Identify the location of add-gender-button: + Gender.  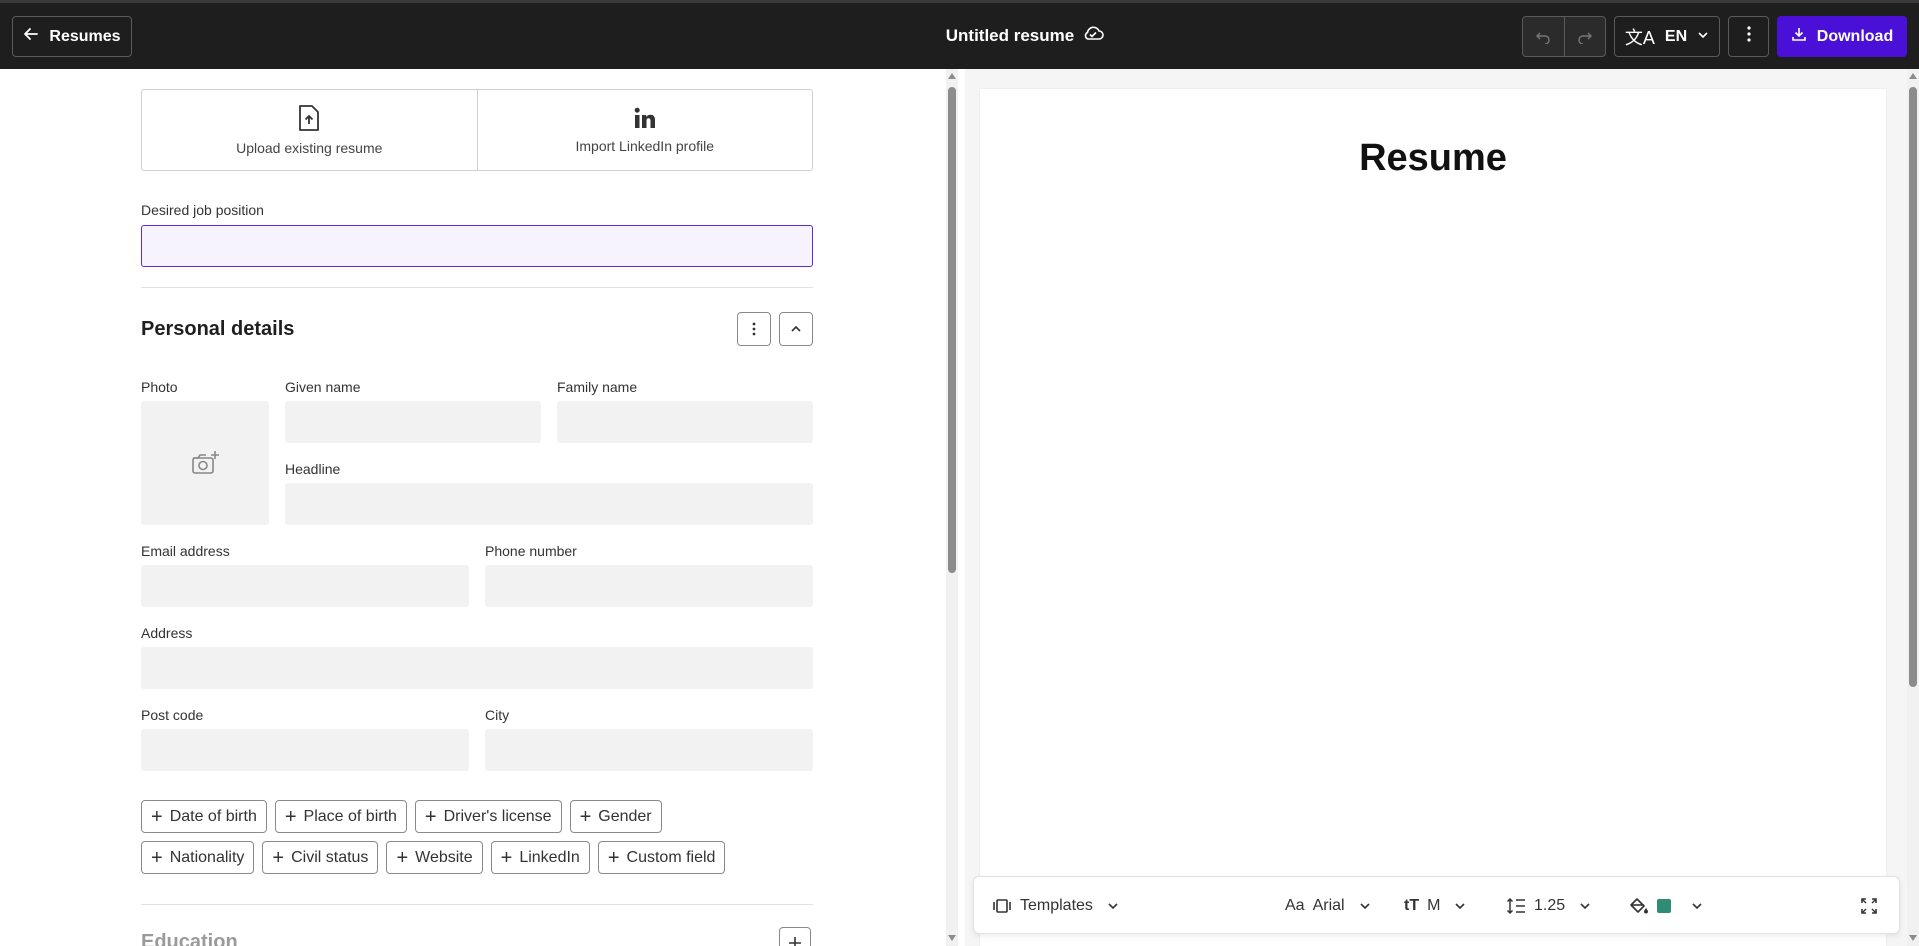
(615, 816).